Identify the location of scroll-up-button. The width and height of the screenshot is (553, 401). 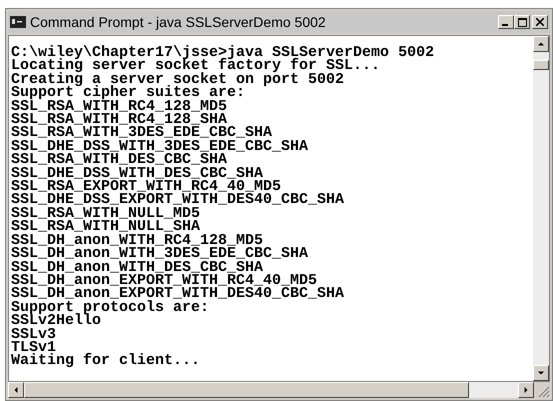
(541, 44).